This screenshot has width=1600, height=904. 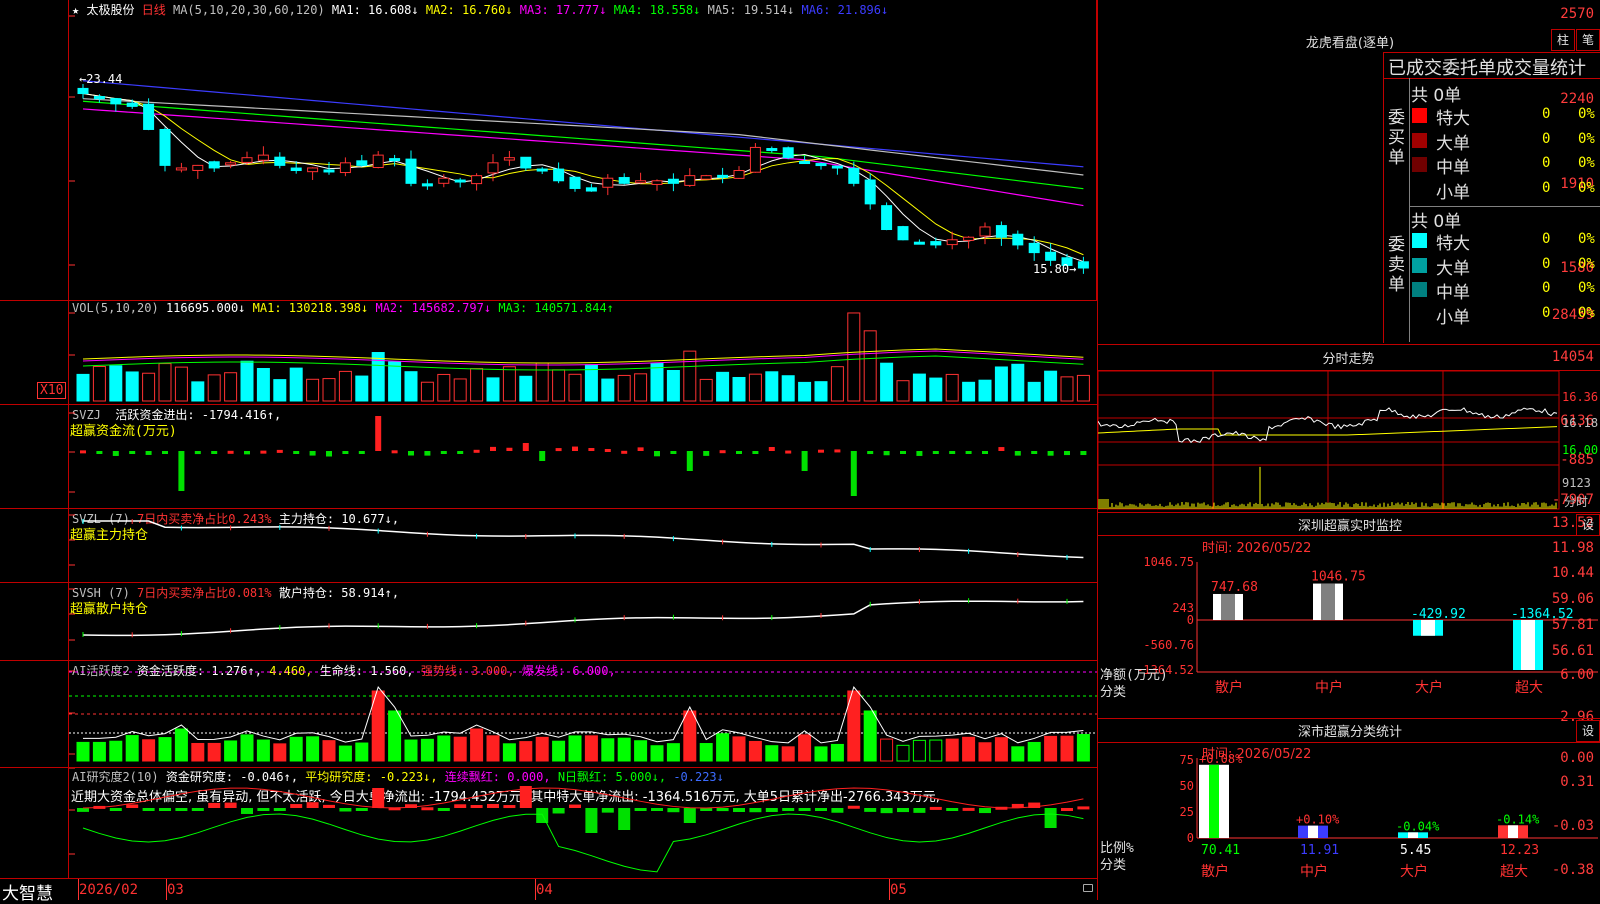 What do you see at coordinates (889, 889) in the screenshot?
I see `date-tick-may` at bounding box center [889, 889].